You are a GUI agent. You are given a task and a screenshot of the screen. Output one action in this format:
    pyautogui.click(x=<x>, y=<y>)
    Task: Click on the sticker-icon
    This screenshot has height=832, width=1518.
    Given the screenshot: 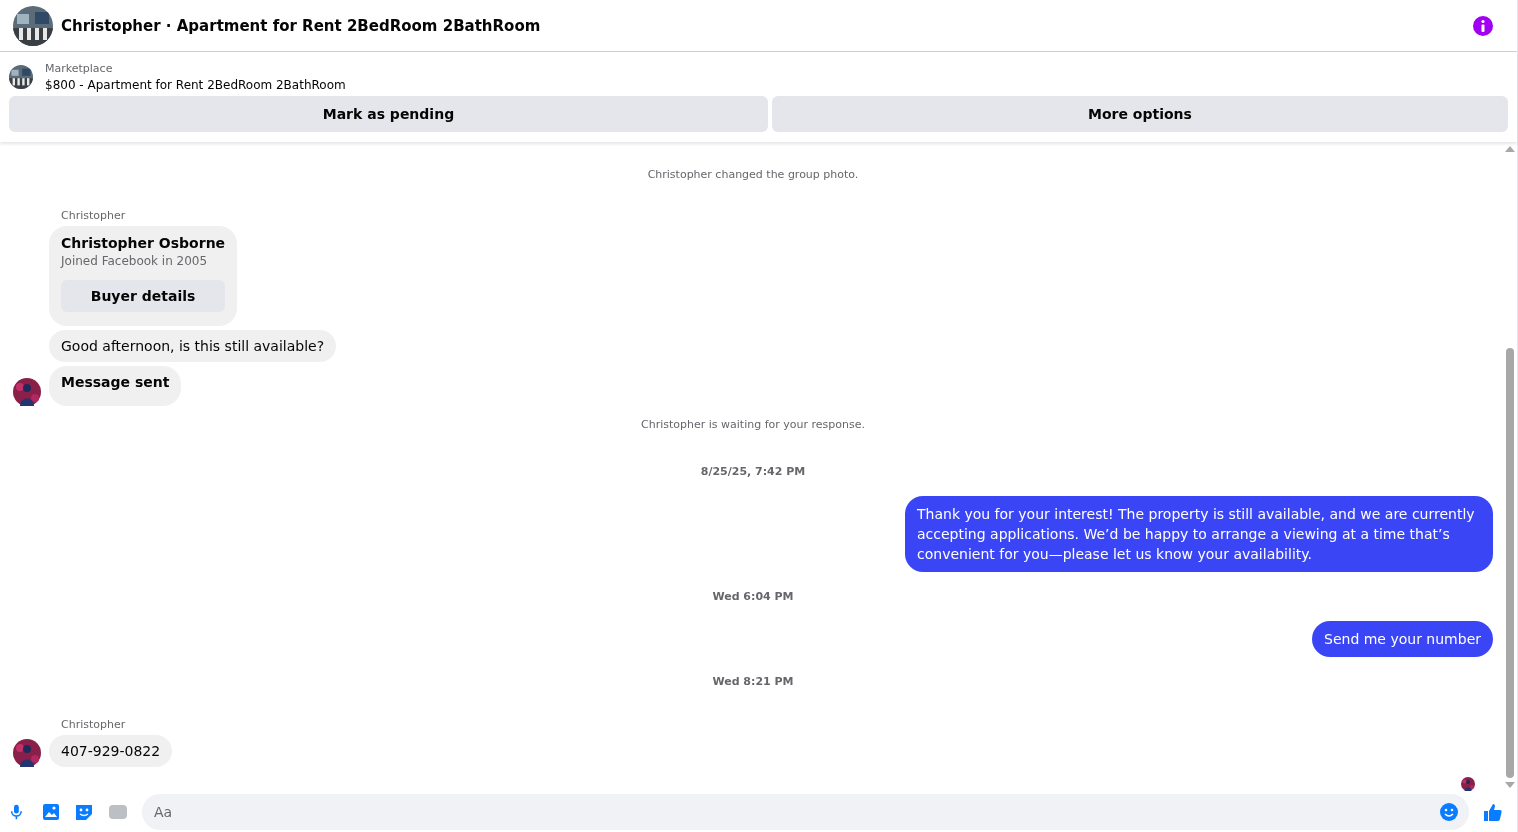 What is the action you would take?
    pyautogui.click(x=84, y=812)
    